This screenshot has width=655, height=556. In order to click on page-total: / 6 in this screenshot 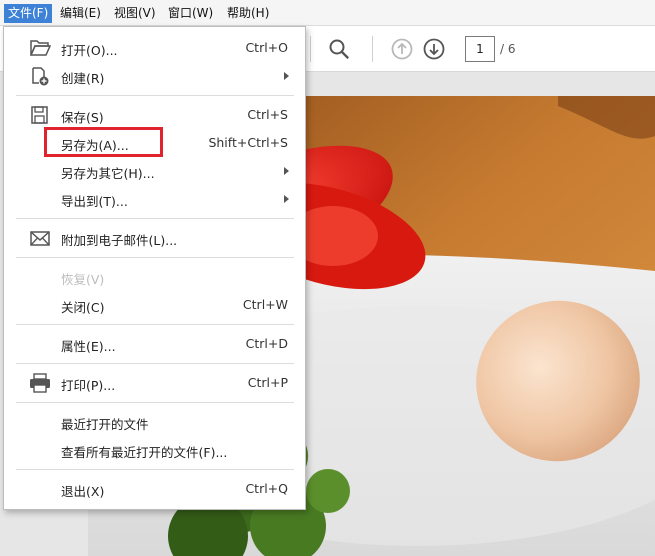, I will do `click(508, 49)`.